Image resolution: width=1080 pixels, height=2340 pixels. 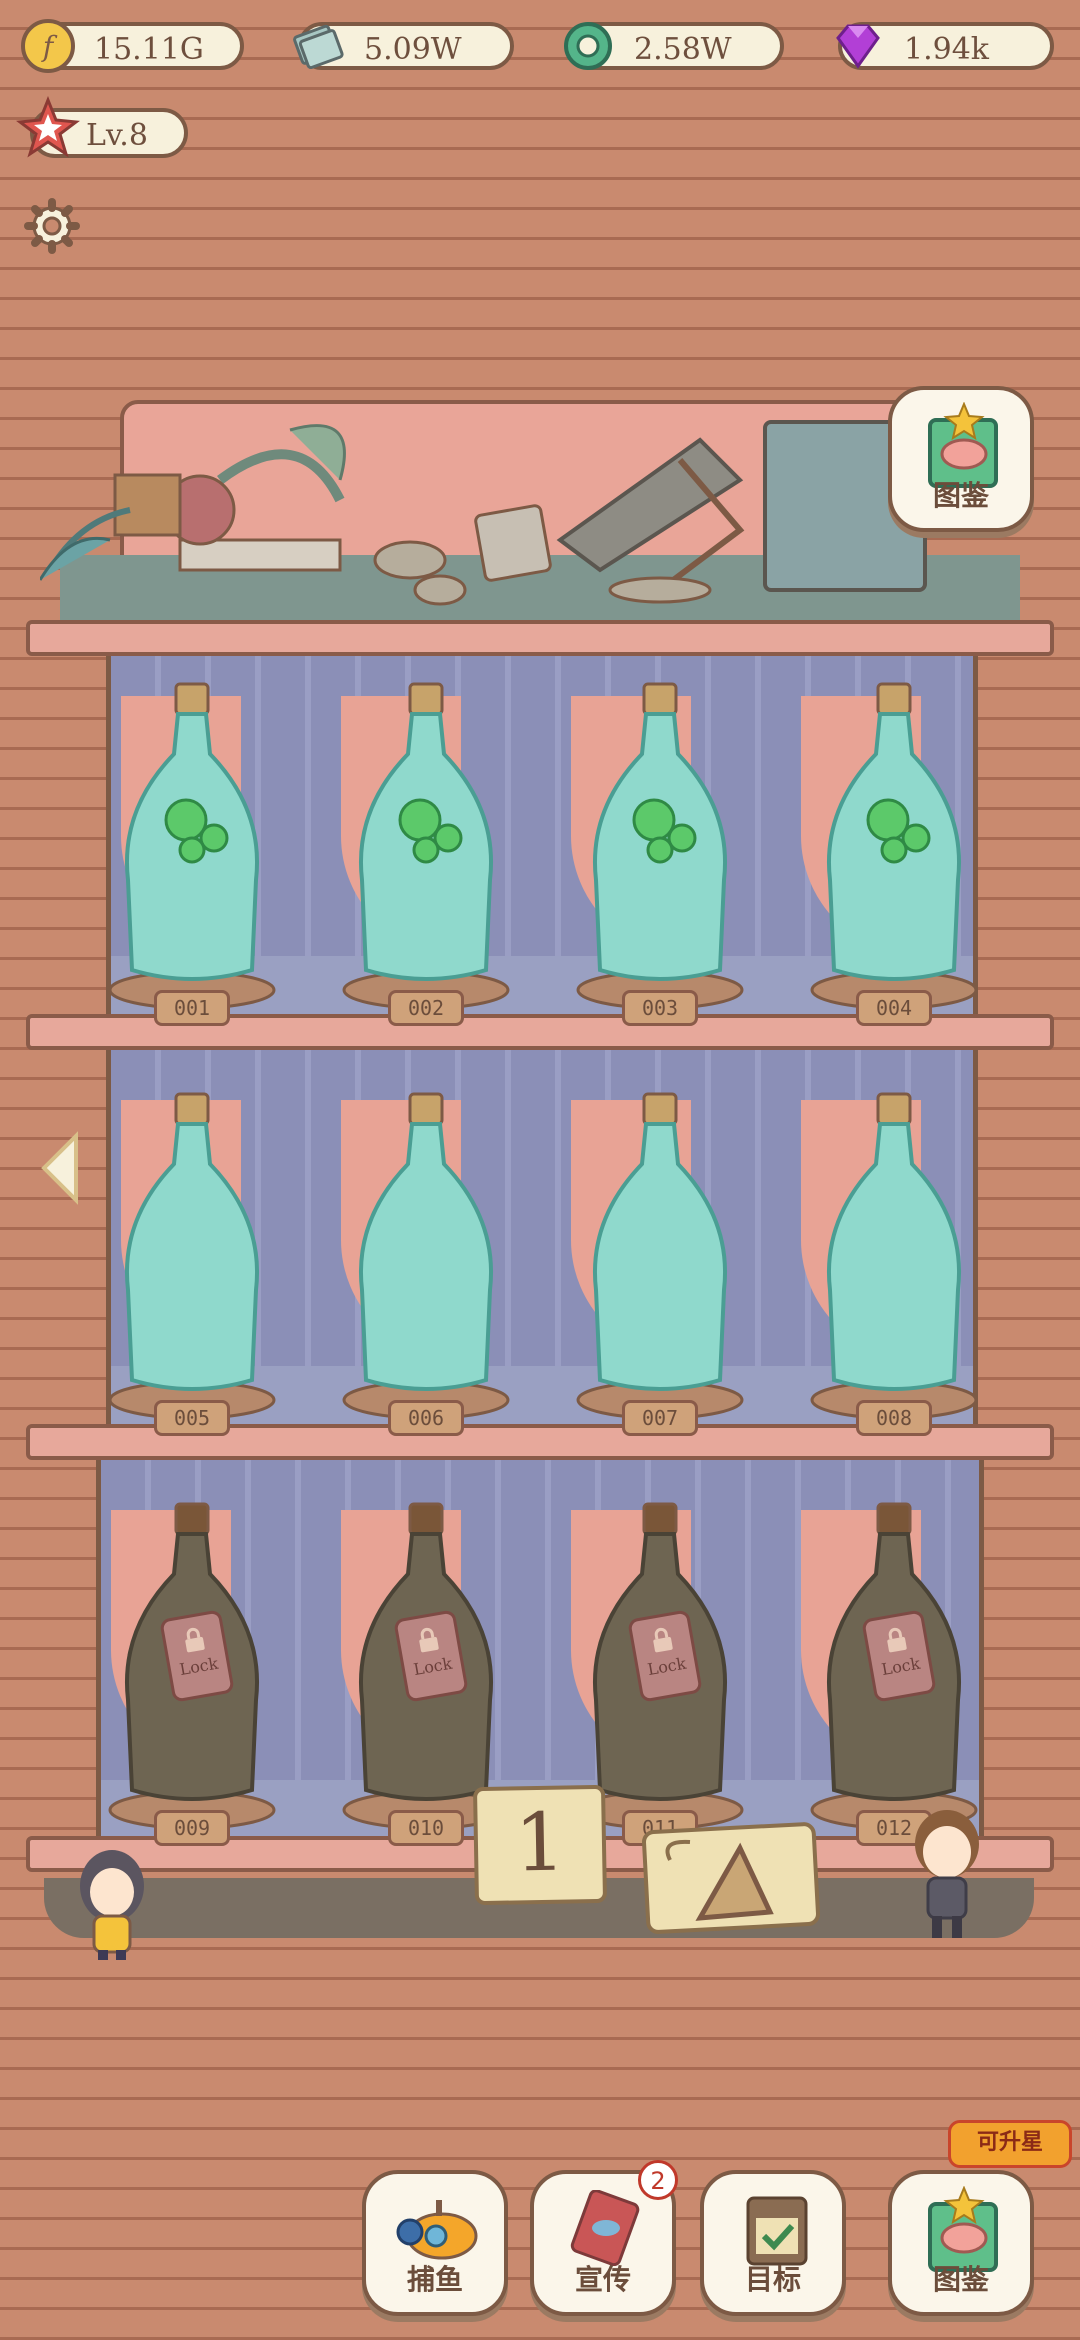 What do you see at coordinates (960, 495) in the screenshot?
I see `collection-top-label: 图鉴` at bounding box center [960, 495].